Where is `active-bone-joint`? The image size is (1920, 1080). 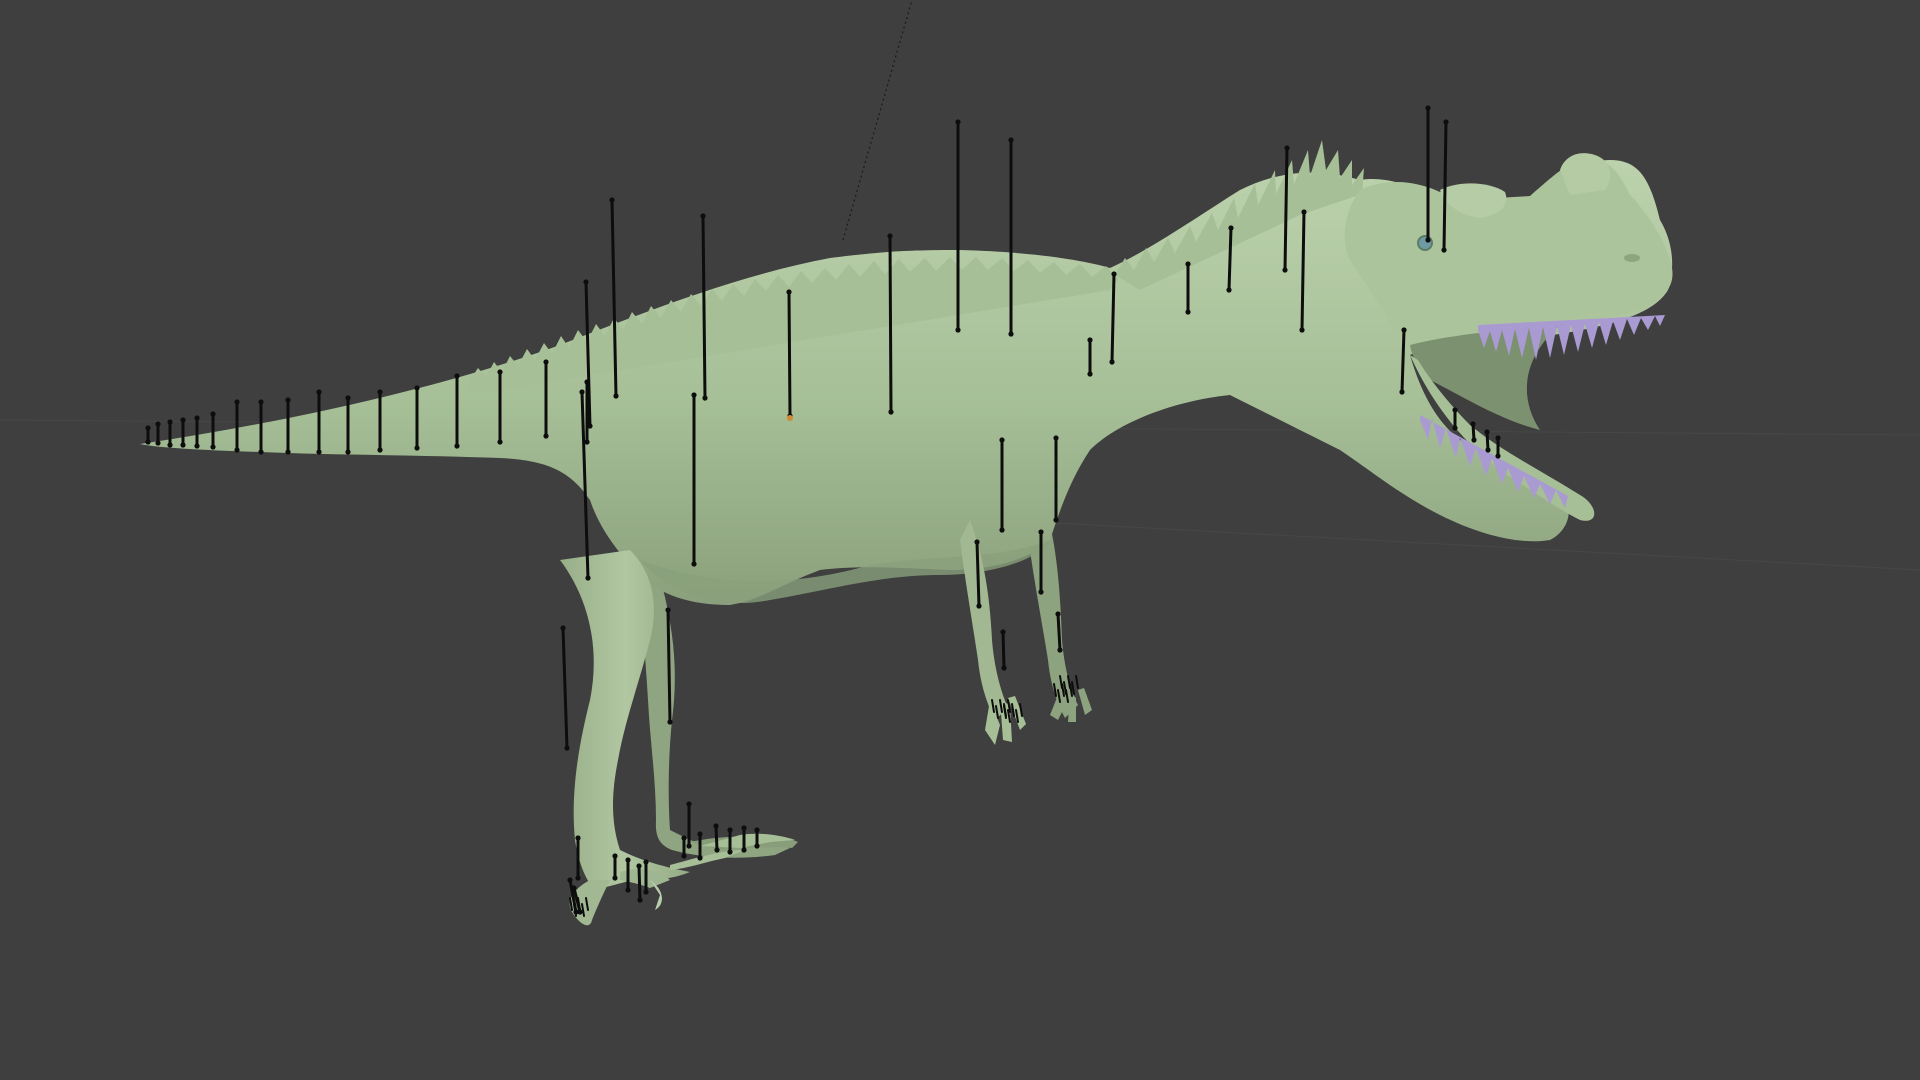 active-bone-joint is located at coordinates (790, 418).